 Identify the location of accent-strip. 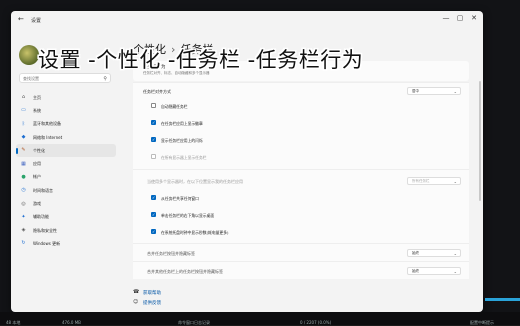
(502, 299).